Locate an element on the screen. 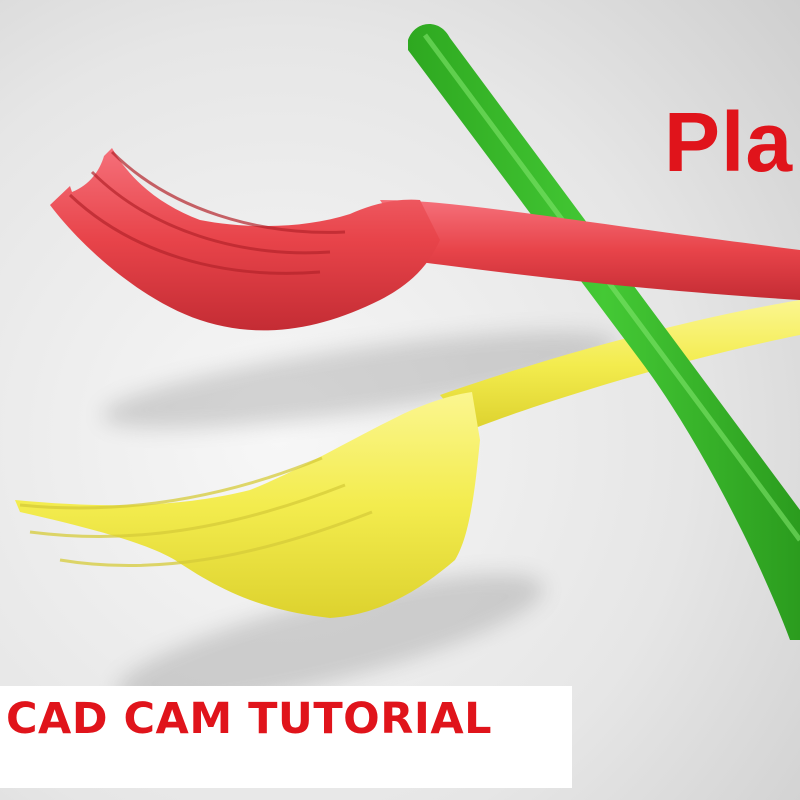 The height and width of the screenshot is (800, 800). footer-label: CAD CAM TUTORIAL is located at coordinates (249, 719).